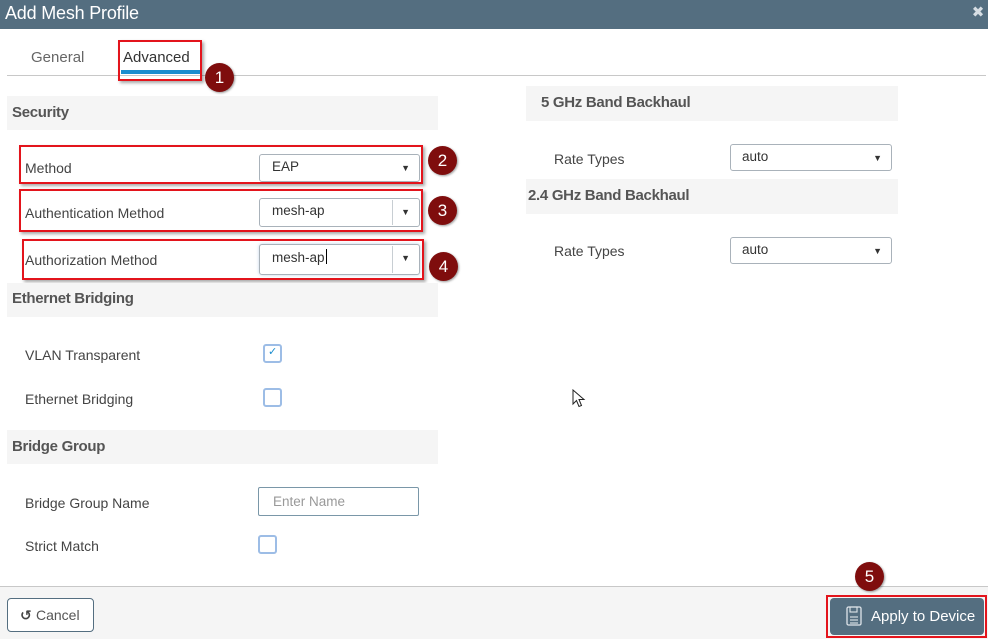 This screenshot has height=639, width=988. I want to click on rate-types-24ghz-value: auto, so click(755, 249).